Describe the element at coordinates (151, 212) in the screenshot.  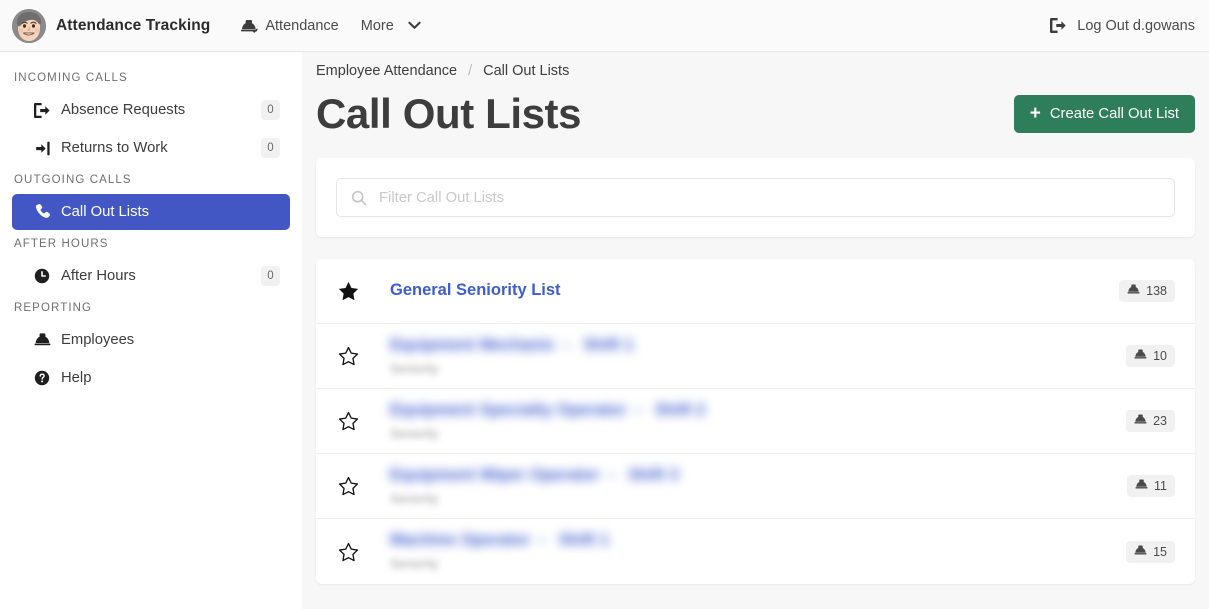
I see `sidebar-item-call-out-lists: Call Out Lists` at that location.